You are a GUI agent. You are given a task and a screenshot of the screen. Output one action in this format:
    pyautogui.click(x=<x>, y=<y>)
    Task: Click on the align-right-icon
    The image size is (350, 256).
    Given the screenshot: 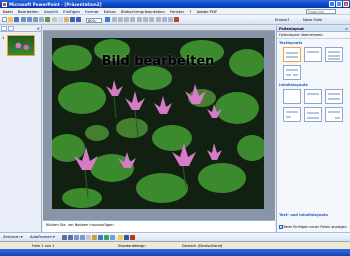 What is the action you would take?
    pyautogui.click(x=151, y=19)
    